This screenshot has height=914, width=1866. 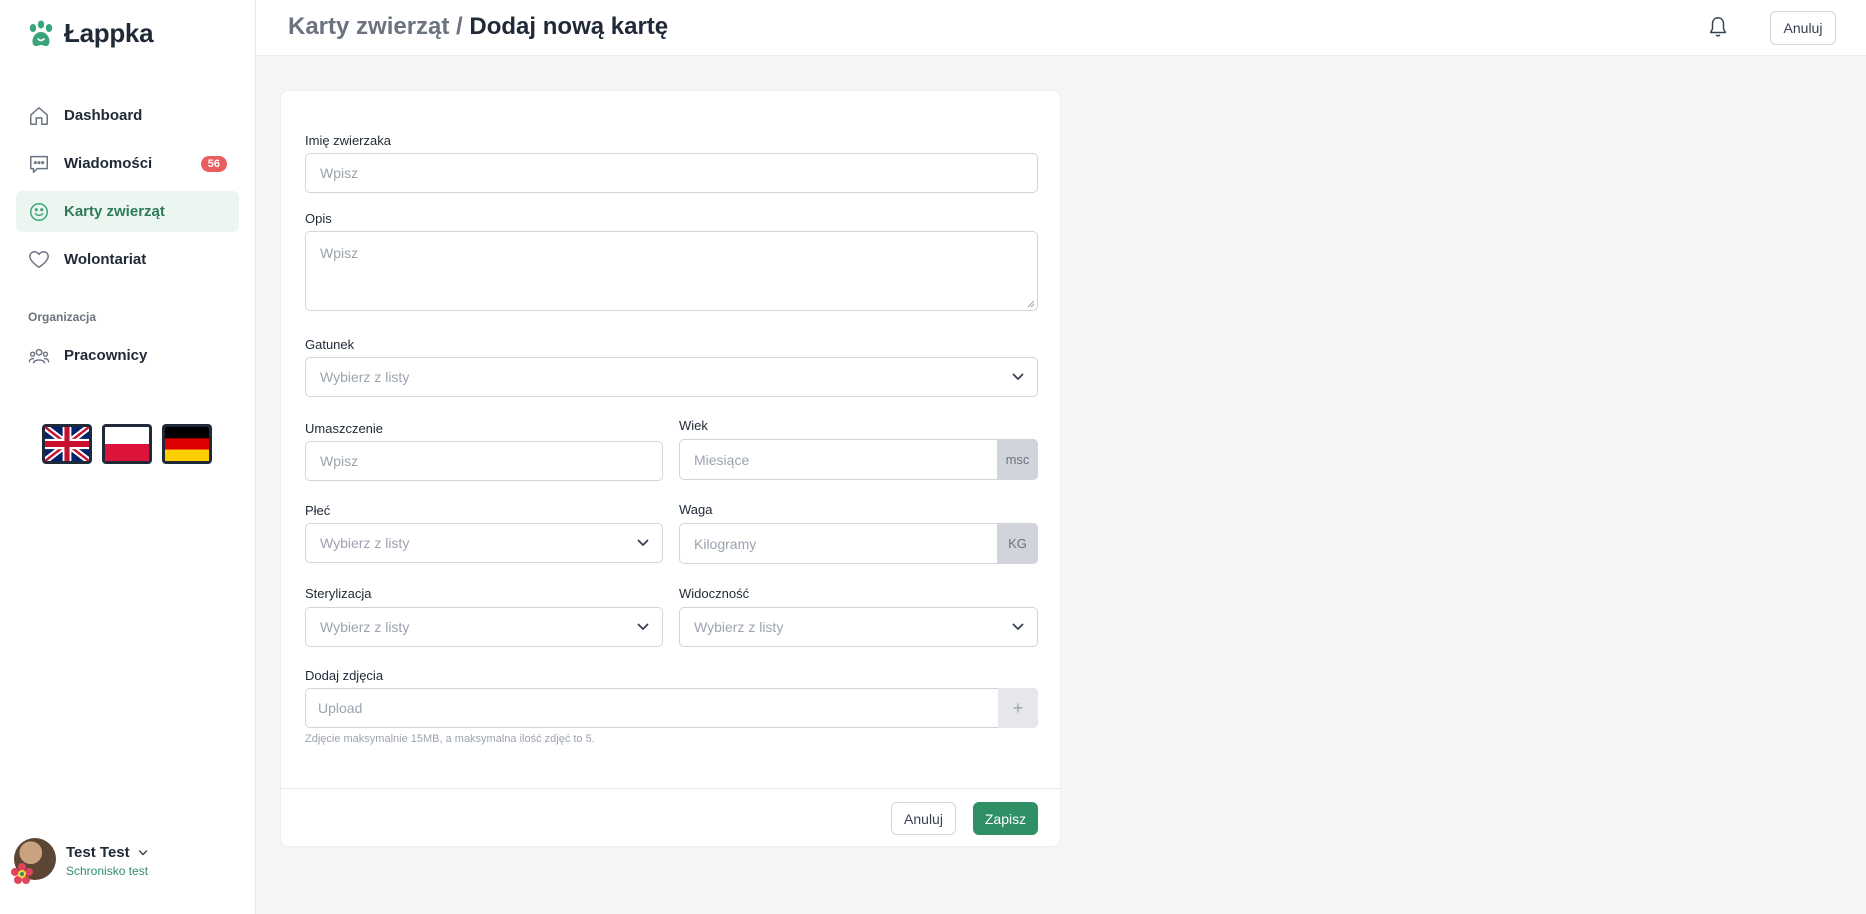 What do you see at coordinates (67, 444) in the screenshot?
I see `flag-uk-icon` at bounding box center [67, 444].